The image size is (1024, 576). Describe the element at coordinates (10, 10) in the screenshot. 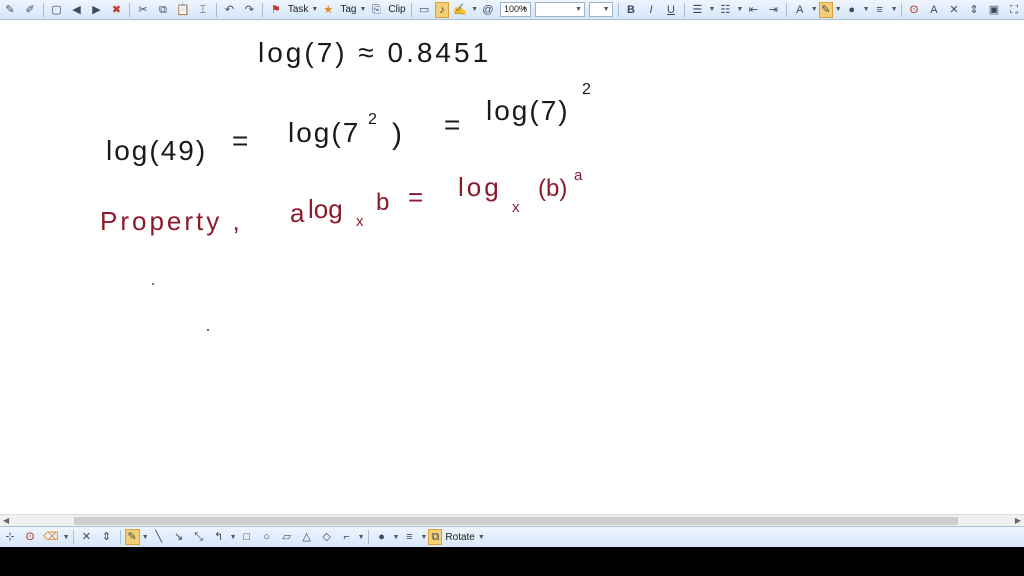

I see `pen-tool-icon: ✎` at that location.